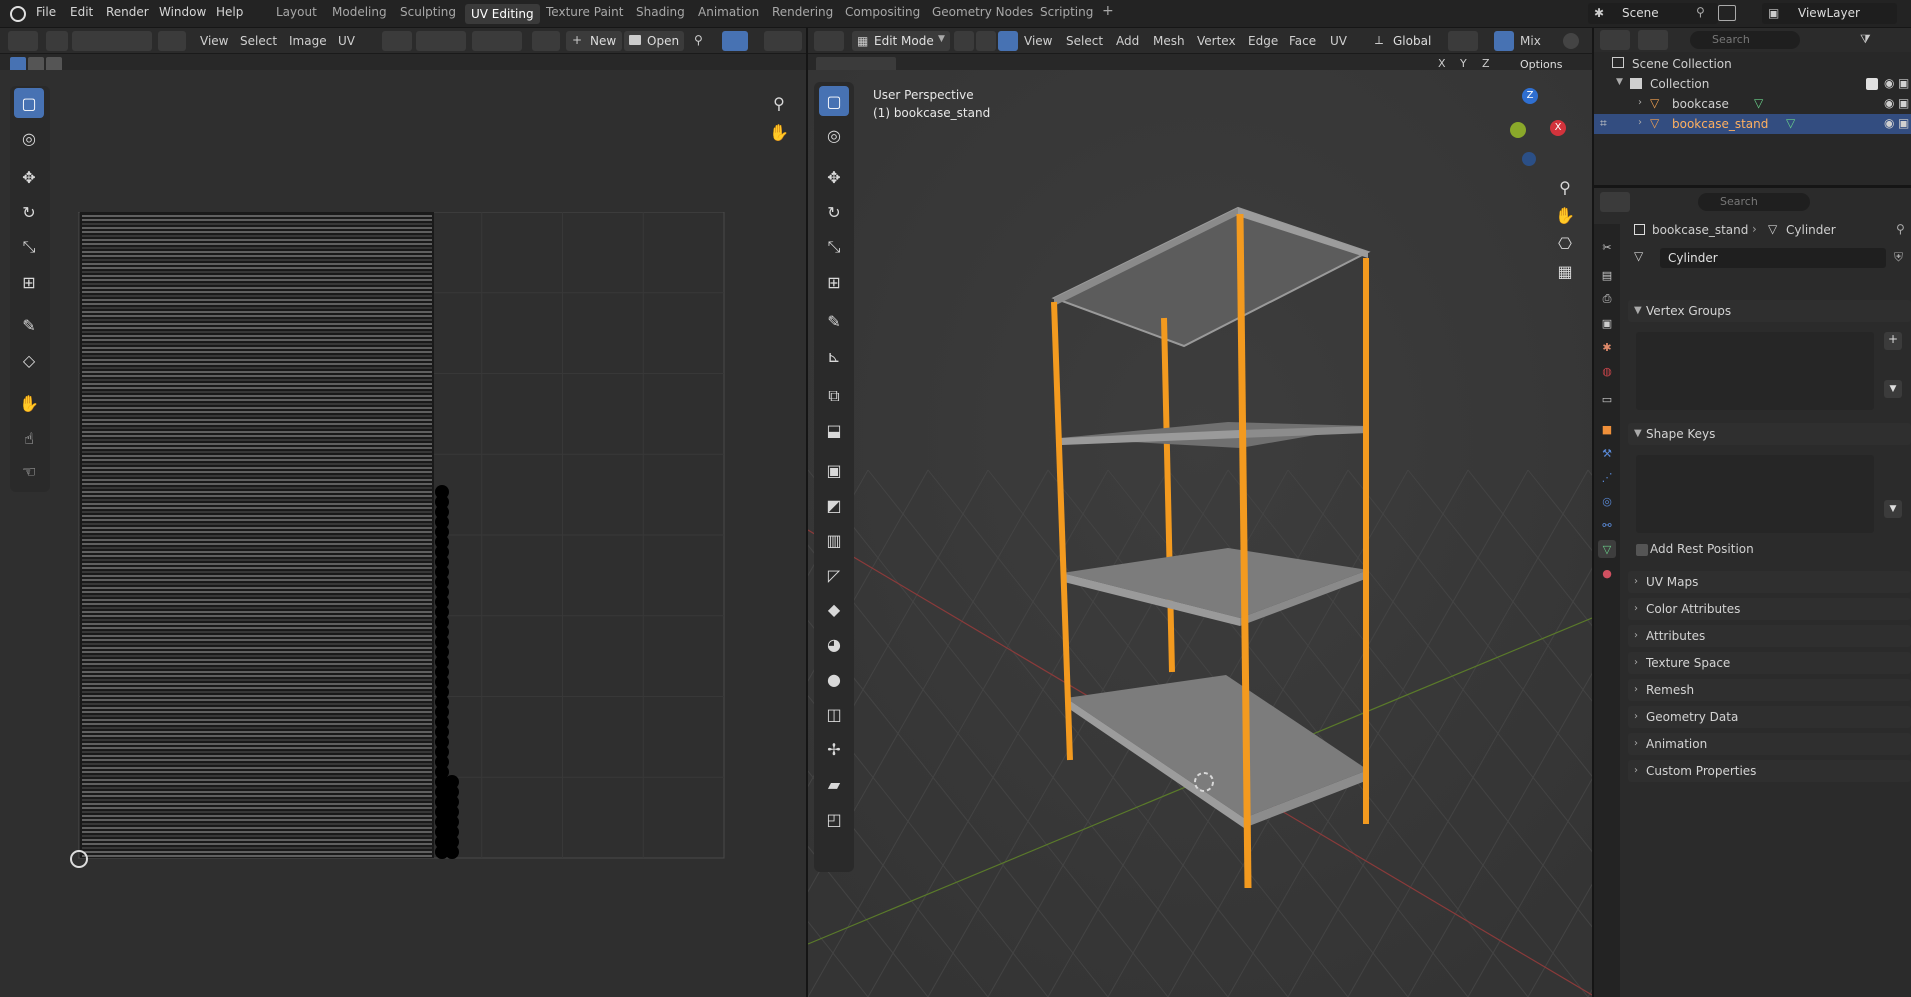  What do you see at coordinates (834, 575) in the screenshot?
I see `knife-tool-icon: ◸` at bounding box center [834, 575].